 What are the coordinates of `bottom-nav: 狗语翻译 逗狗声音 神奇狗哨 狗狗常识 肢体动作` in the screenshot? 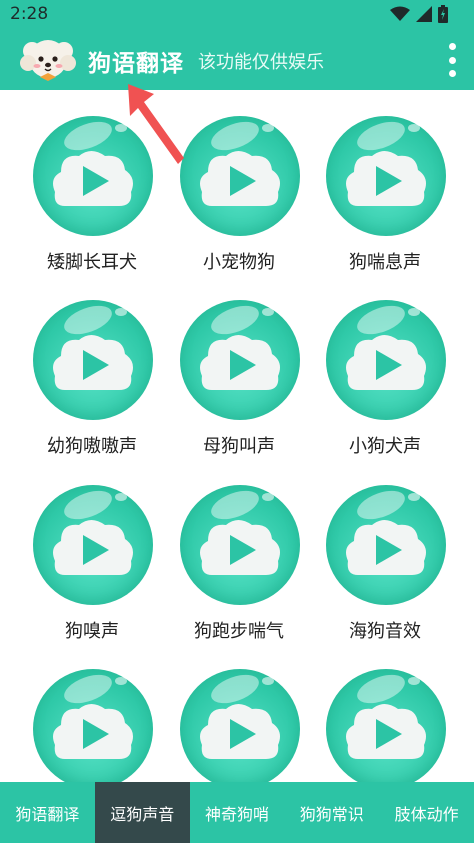 It's located at (237, 812).